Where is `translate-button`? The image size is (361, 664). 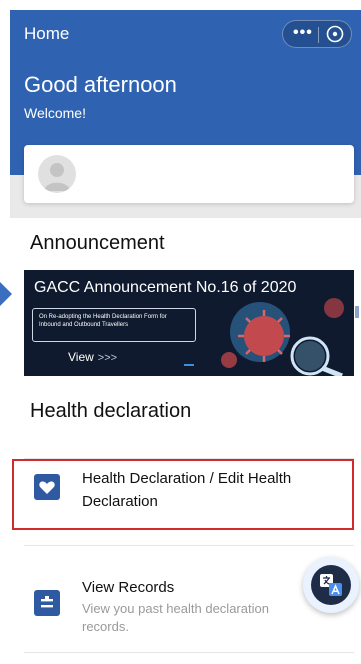
translate-button is located at coordinates (331, 585).